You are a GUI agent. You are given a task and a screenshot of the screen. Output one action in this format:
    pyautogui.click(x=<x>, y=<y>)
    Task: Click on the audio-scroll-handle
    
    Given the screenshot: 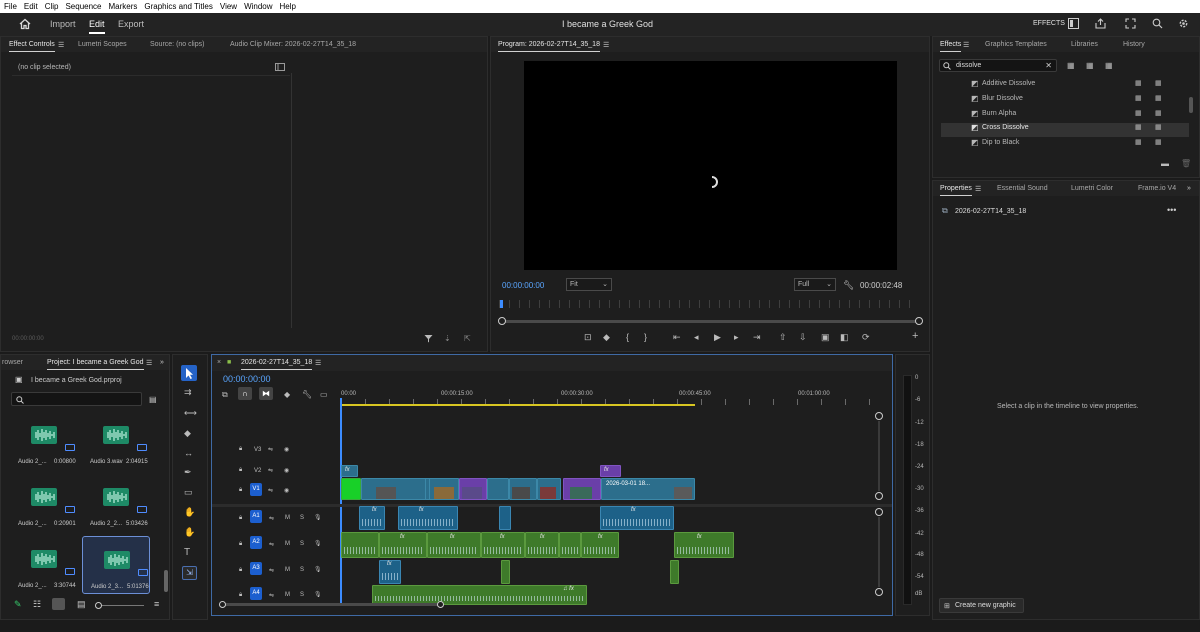 What is the action you would take?
    pyautogui.click(x=879, y=512)
    